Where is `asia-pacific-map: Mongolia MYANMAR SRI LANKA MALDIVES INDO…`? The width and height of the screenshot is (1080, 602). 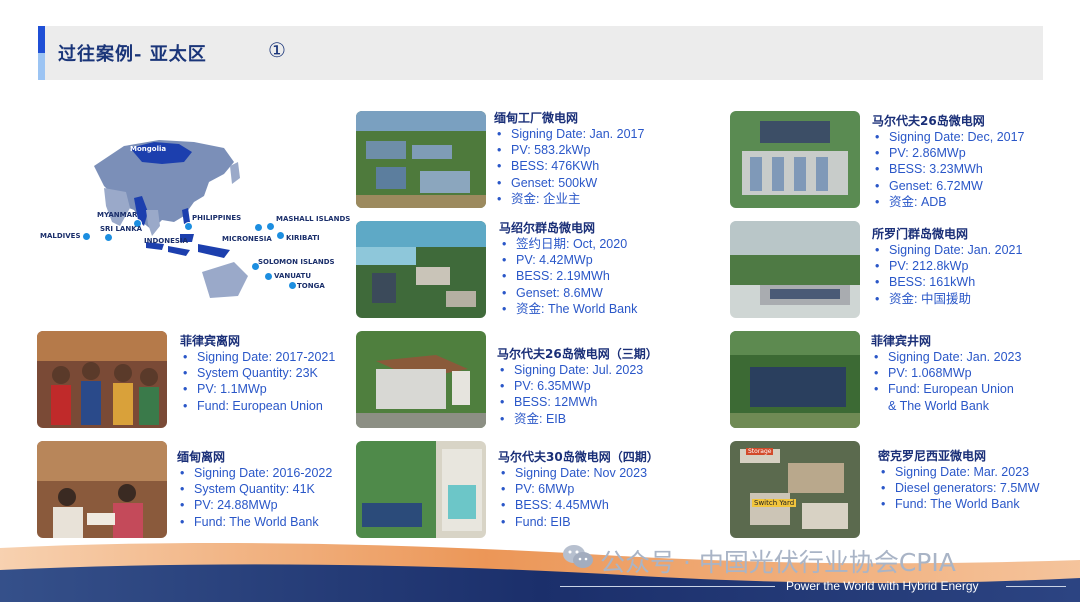 asia-pacific-map: Mongolia MYANMAR SRI LANKA MALDIVES INDO… is located at coordinates (192, 213).